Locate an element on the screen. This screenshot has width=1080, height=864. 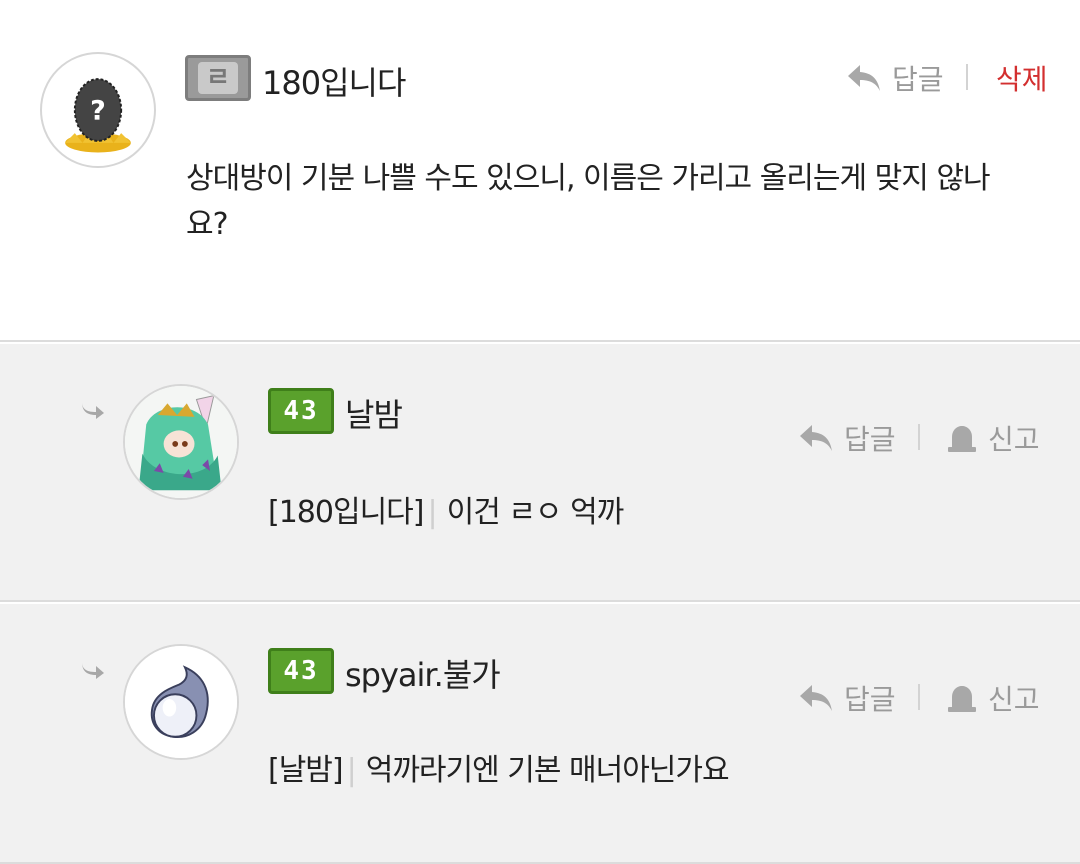
egg-avatar-icon: ? is located at coordinates (98, 115).